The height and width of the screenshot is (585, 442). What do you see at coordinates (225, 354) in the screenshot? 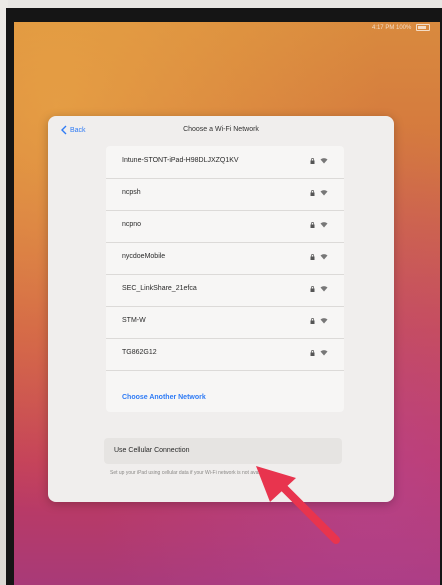
I see `network-row: TG862G12` at bounding box center [225, 354].